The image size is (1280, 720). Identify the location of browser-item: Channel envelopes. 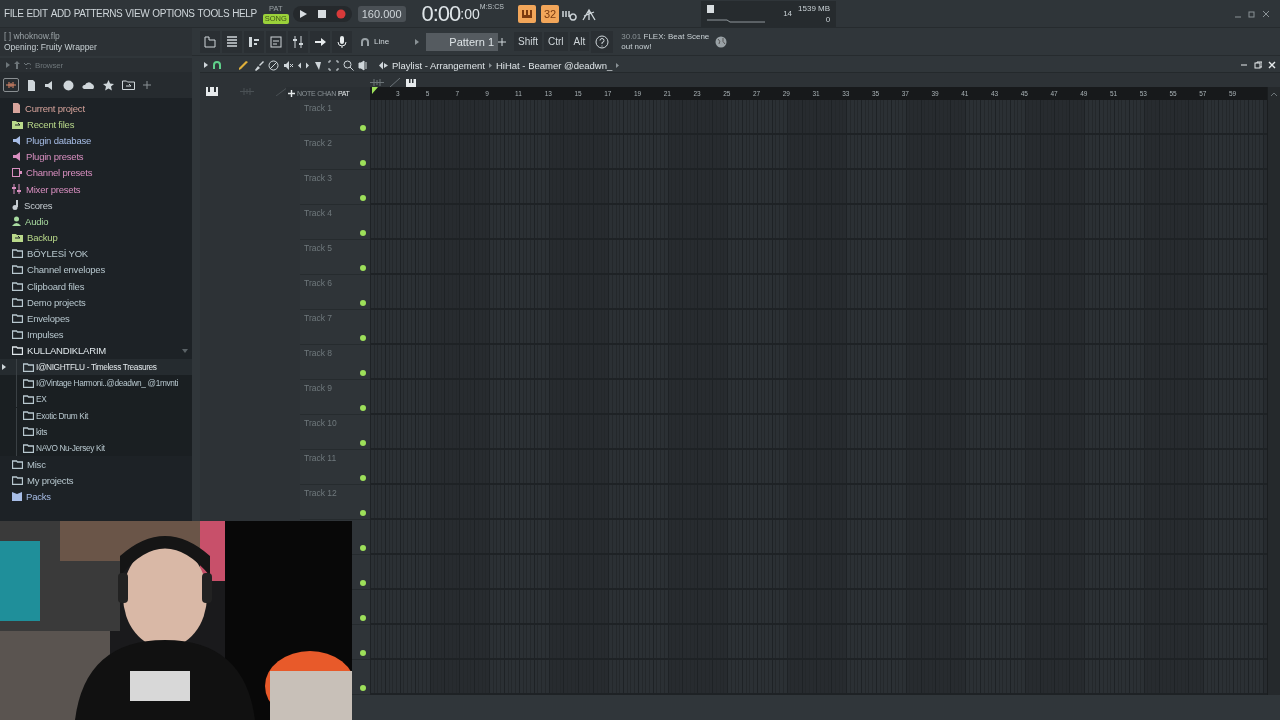
(96, 270).